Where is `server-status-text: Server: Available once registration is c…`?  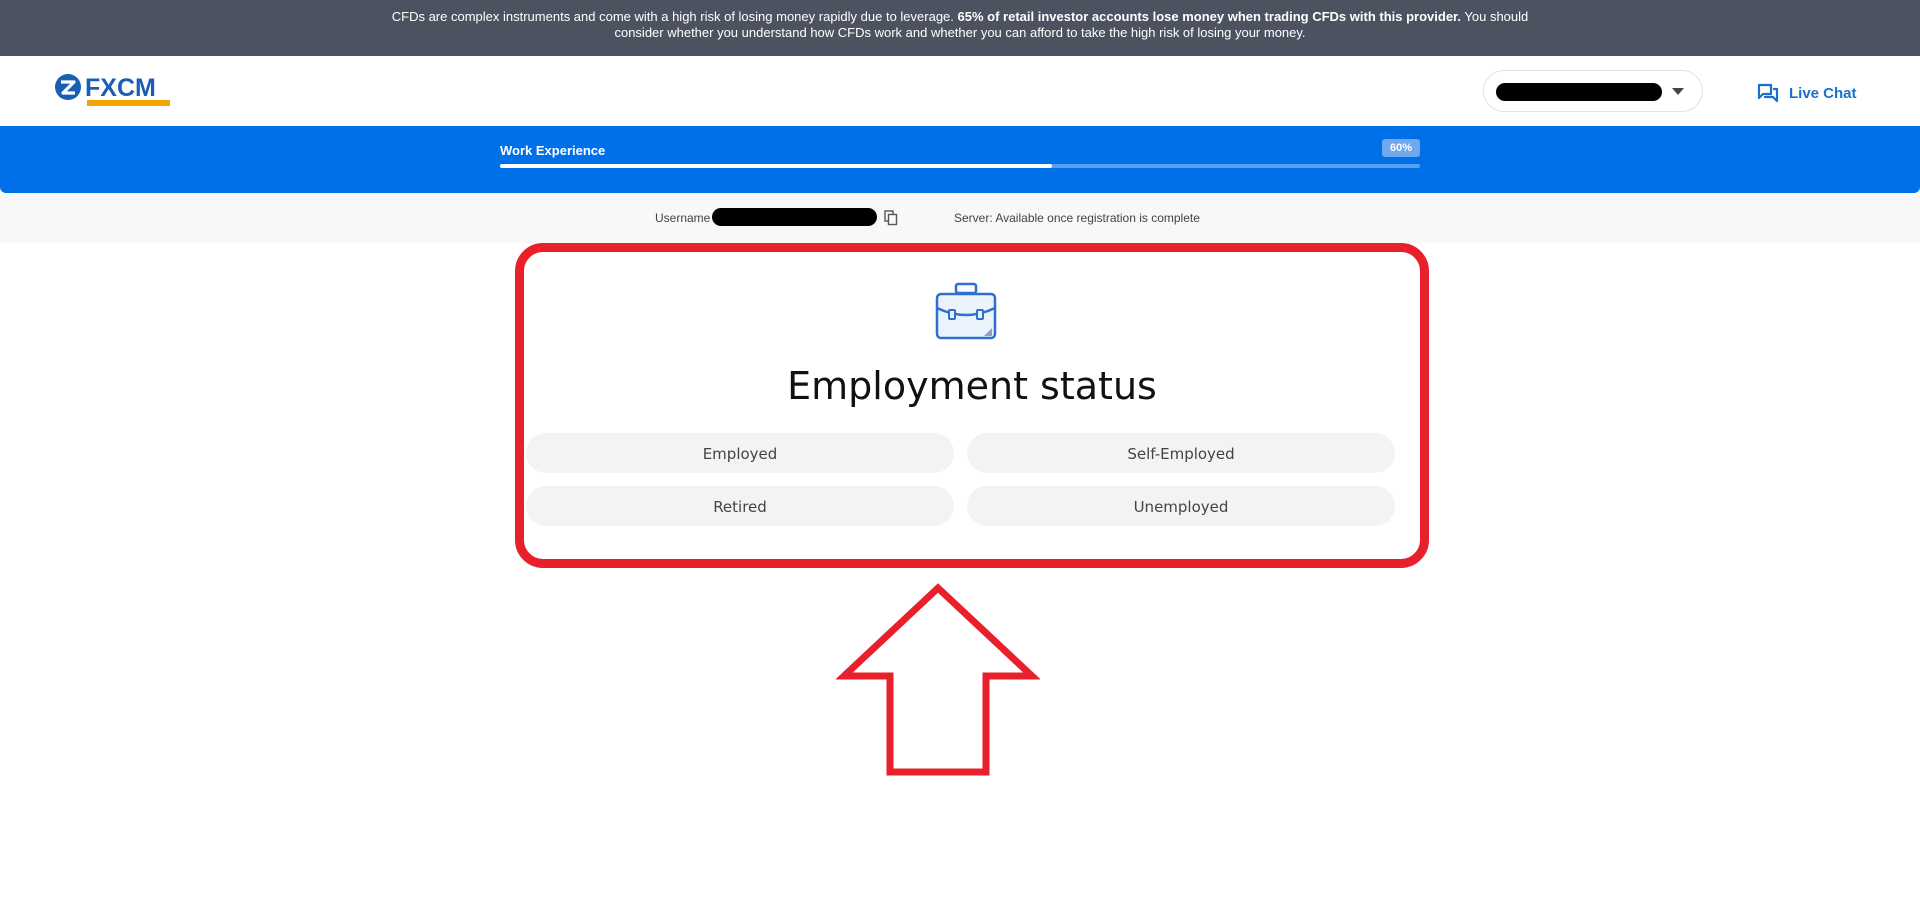
server-status-text: Server: Available once registration is c… is located at coordinates (1077, 218).